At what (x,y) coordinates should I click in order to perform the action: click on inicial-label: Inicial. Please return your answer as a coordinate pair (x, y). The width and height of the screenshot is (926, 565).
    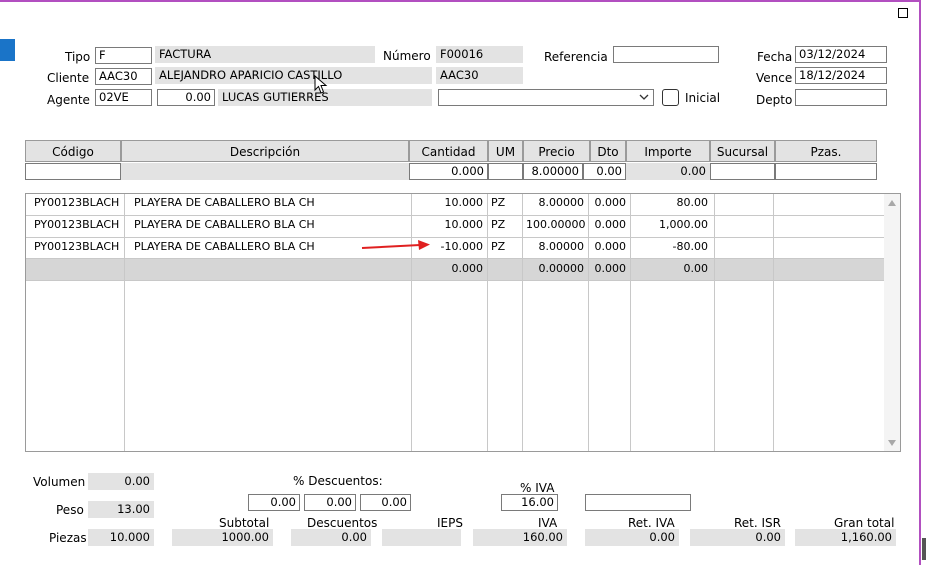
    Looking at the image, I should click on (703, 98).